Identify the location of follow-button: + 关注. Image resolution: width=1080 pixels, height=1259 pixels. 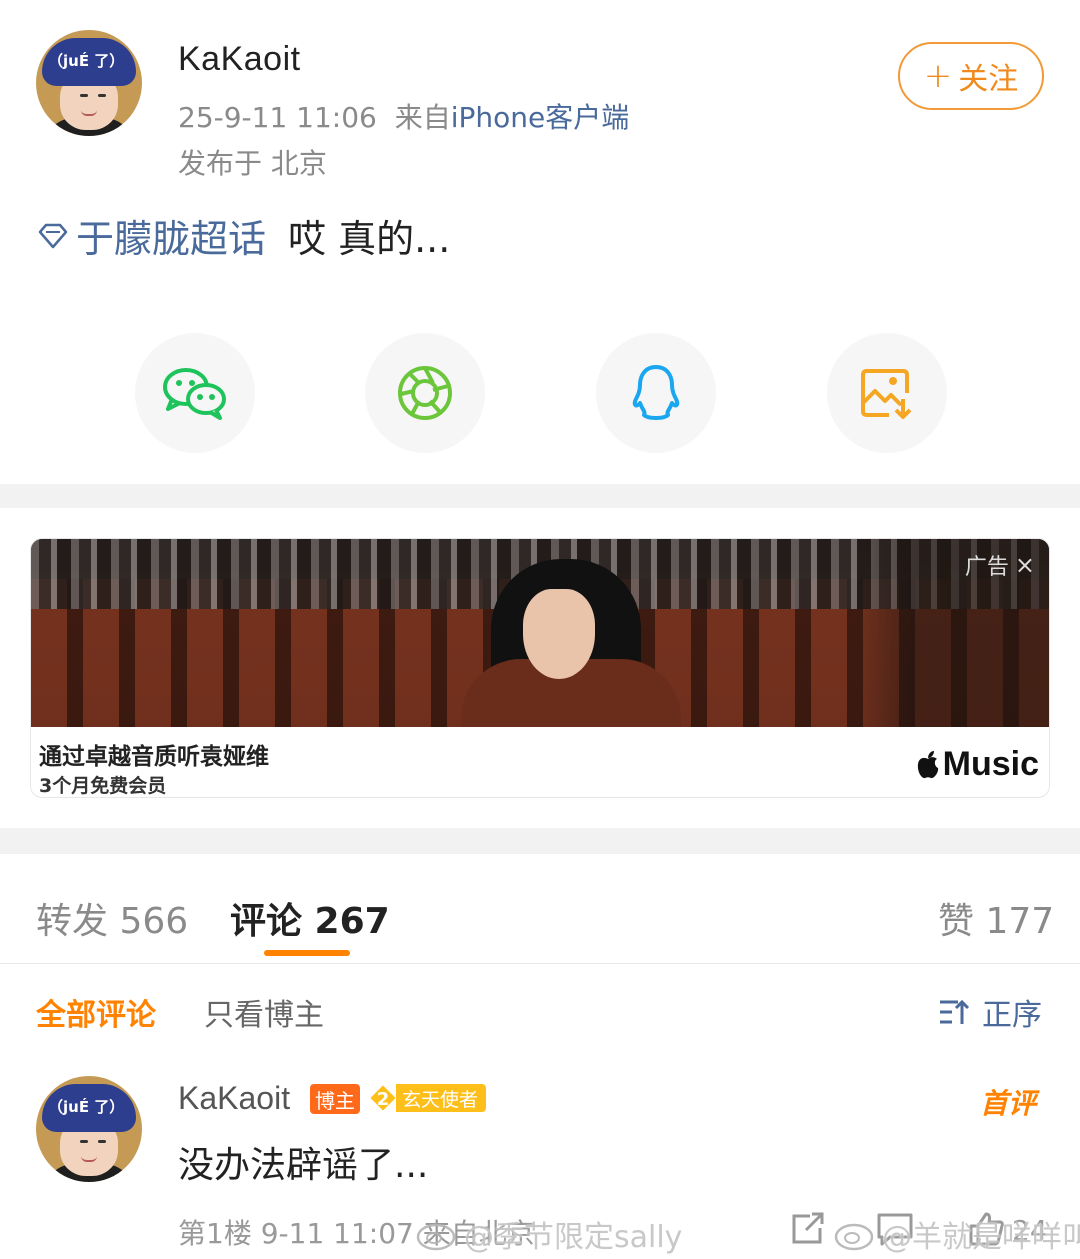
(971, 76).